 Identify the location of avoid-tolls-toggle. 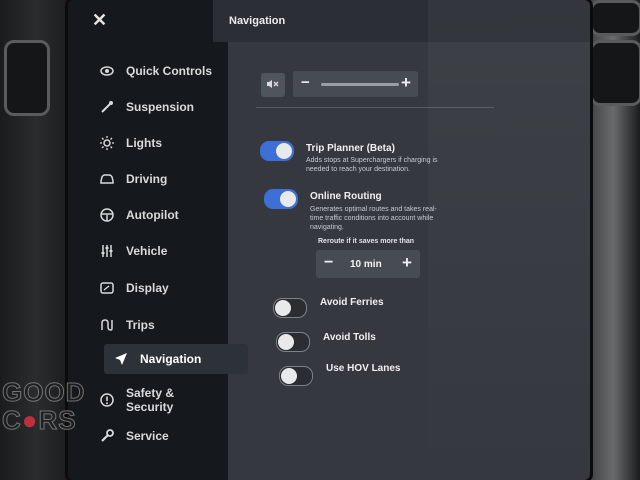
(293, 342).